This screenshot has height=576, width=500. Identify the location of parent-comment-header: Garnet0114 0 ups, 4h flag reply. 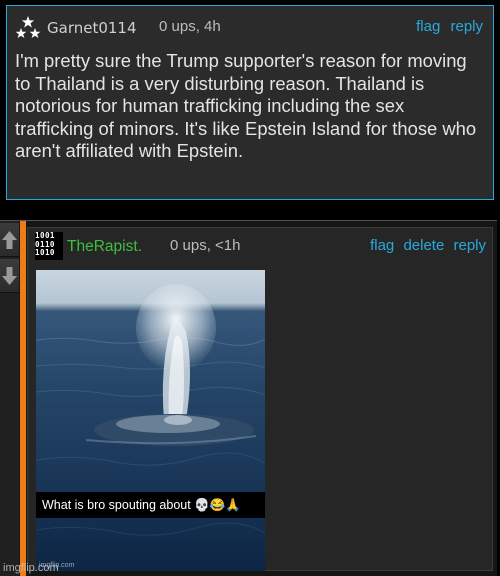
(250, 27).